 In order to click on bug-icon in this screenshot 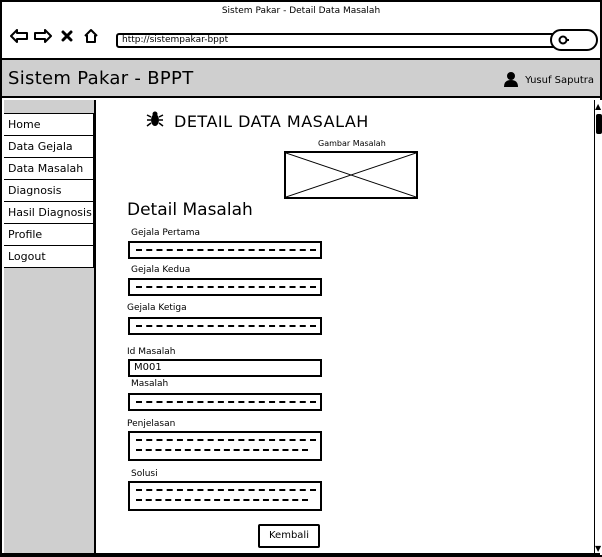, I will do `click(155, 121)`.